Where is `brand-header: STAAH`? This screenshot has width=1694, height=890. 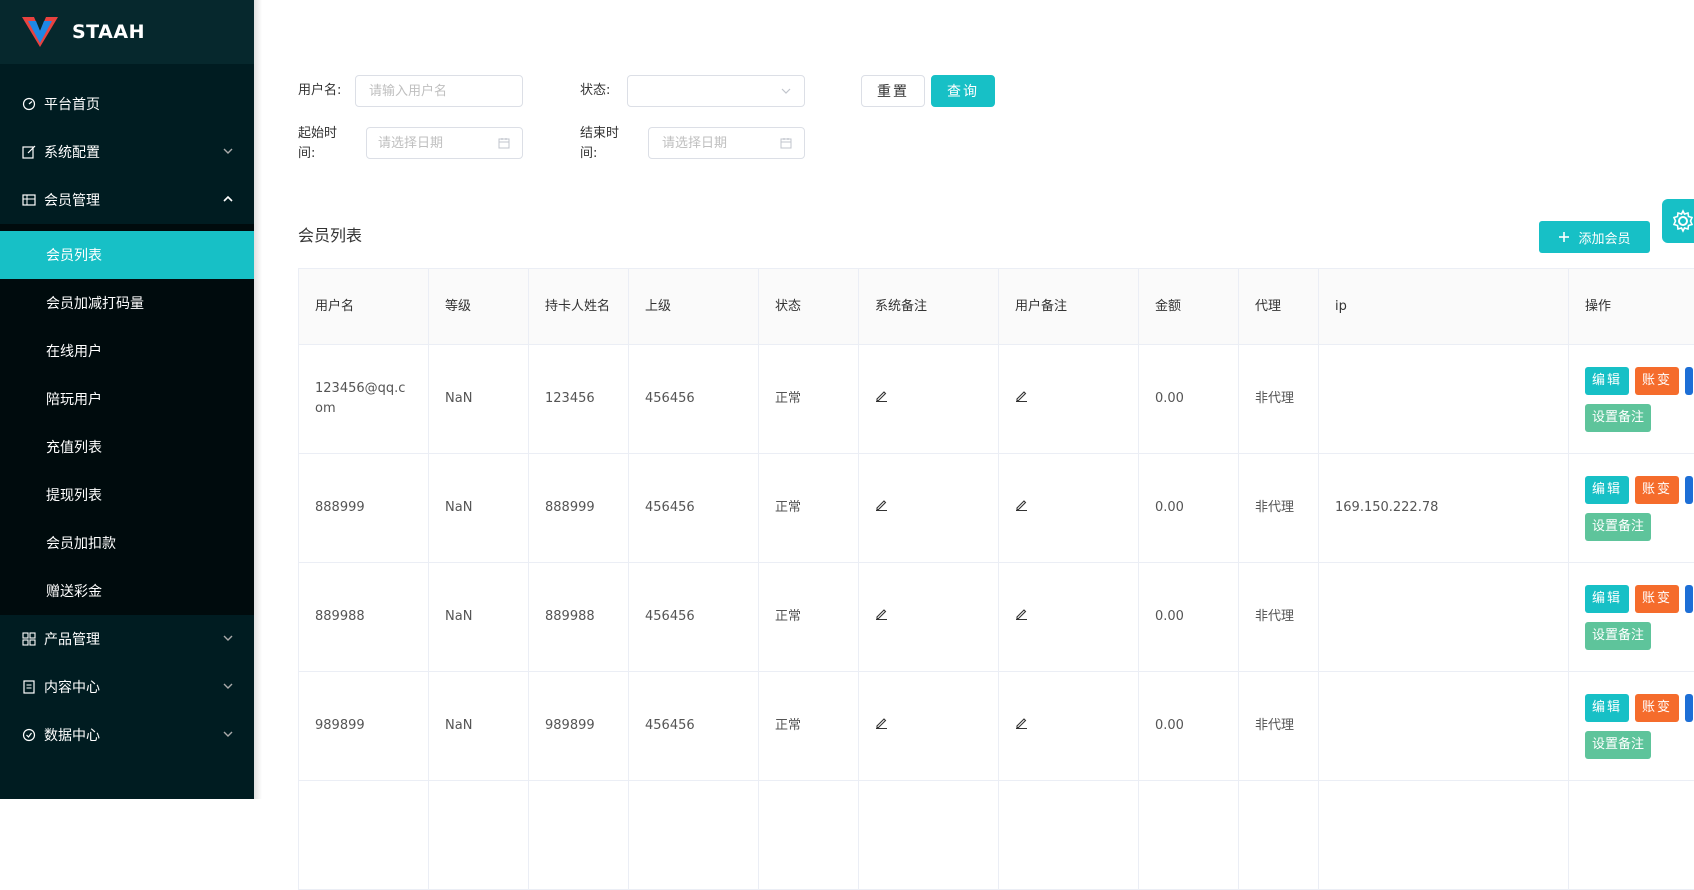 brand-header: STAAH is located at coordinates (127, 32).